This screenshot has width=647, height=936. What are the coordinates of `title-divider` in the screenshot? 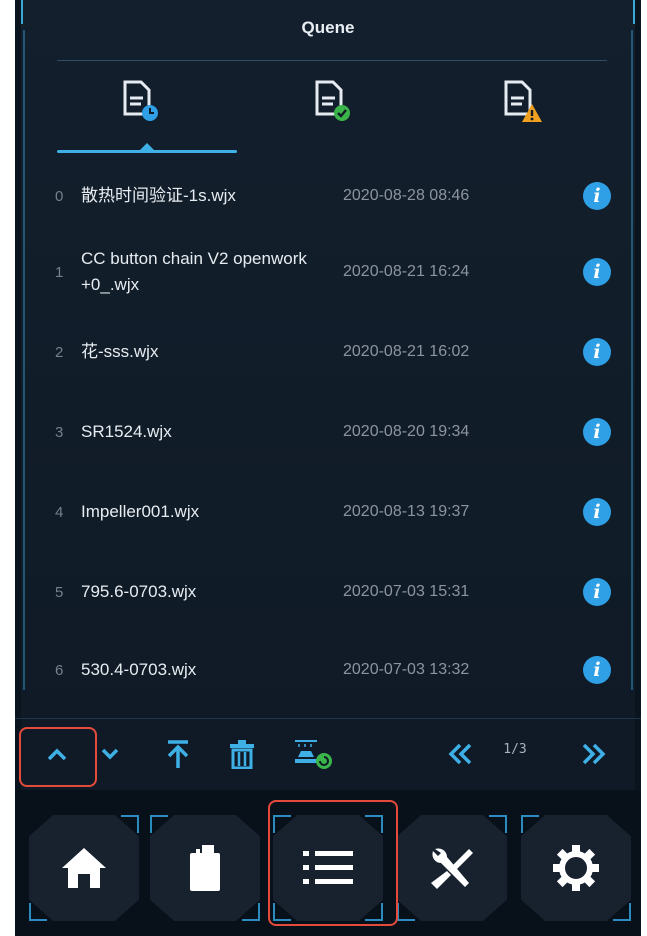 It's located at (332, 60).